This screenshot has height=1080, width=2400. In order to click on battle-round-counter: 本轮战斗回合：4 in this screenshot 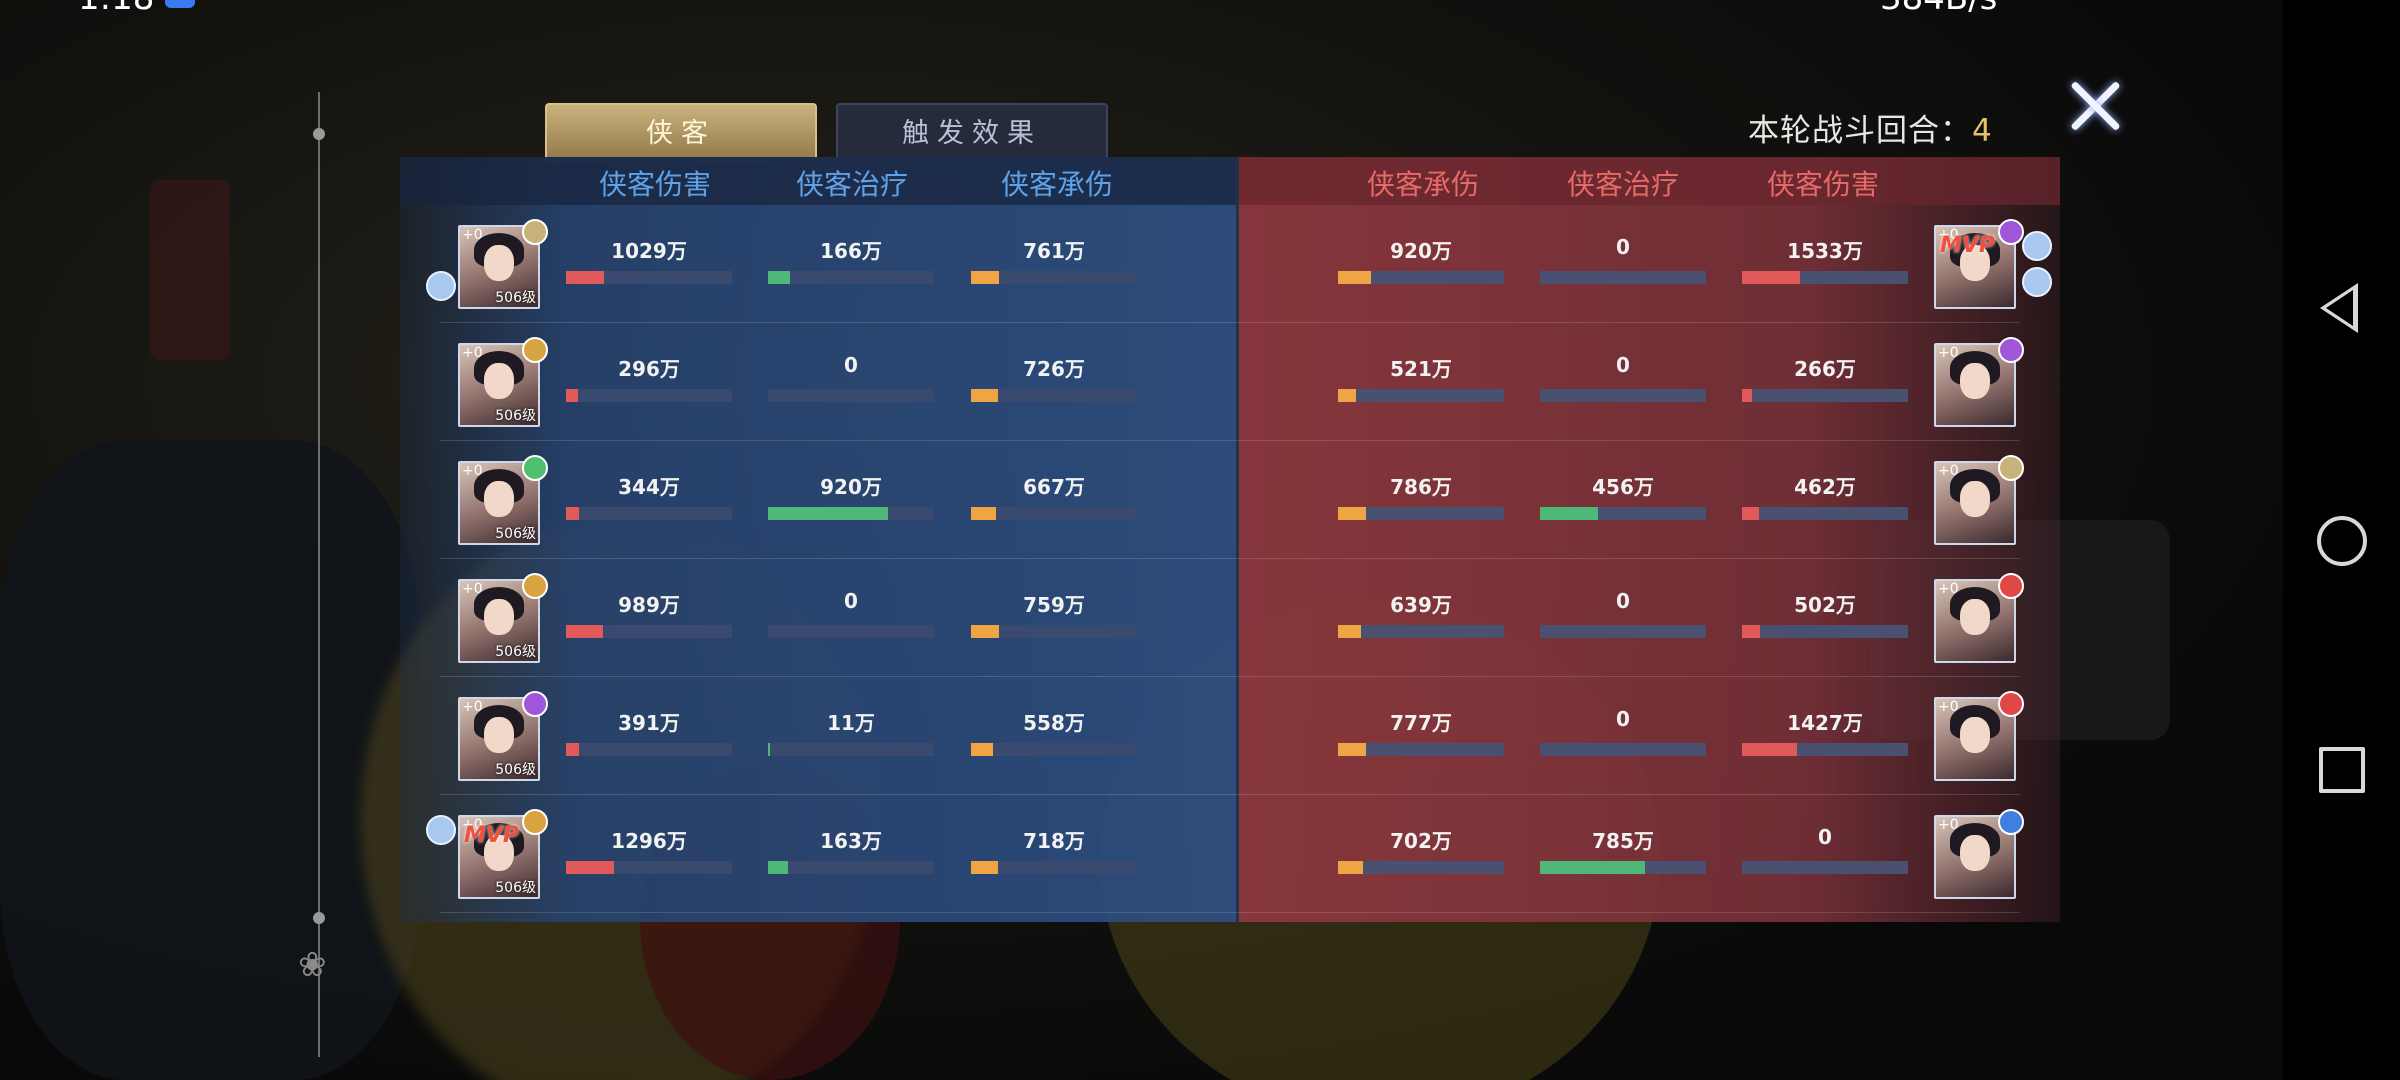, I will do `click(1870, 127)`.